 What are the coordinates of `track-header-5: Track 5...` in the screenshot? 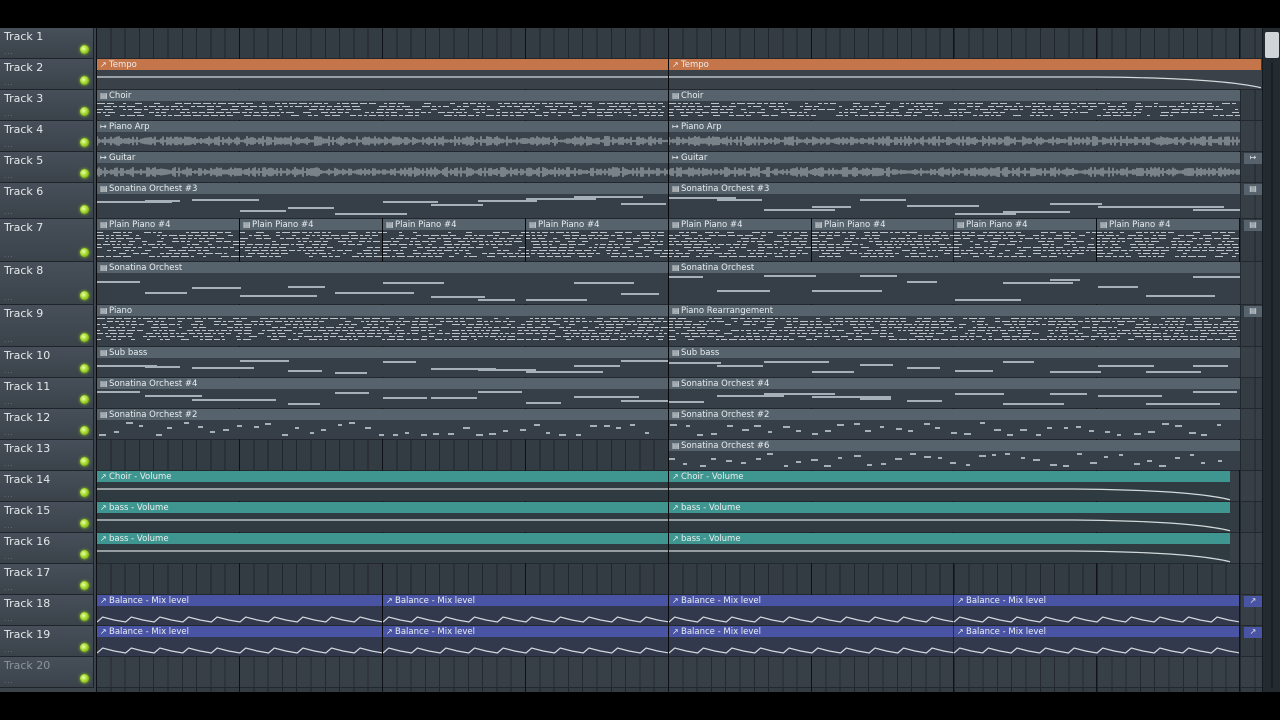 It's located at (47, 167).